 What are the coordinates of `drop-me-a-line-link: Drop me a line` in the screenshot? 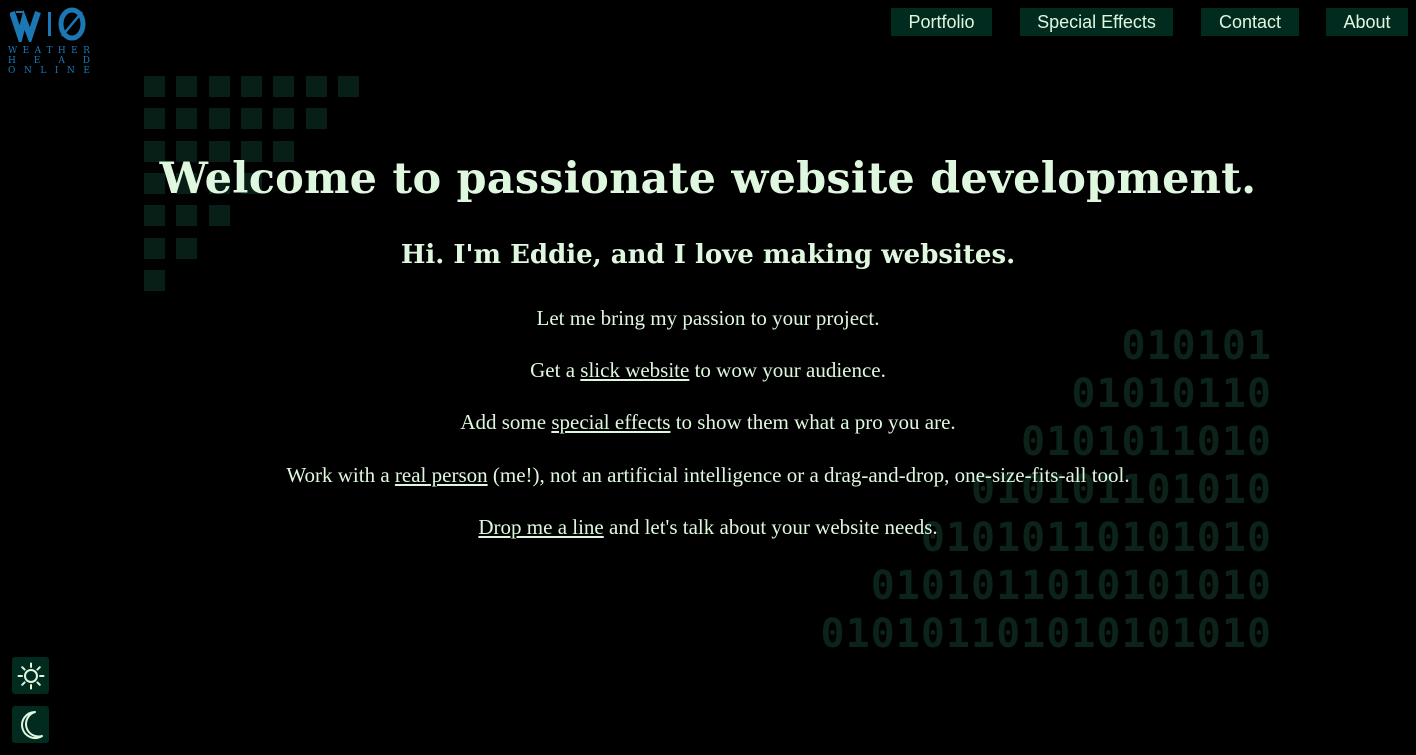 It's located at (540, 527).